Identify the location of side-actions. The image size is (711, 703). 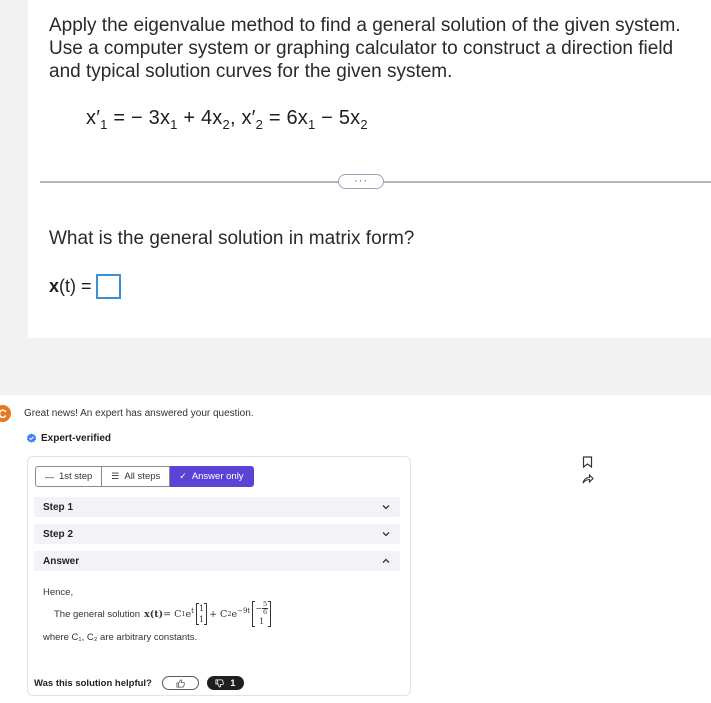
(588, 470).